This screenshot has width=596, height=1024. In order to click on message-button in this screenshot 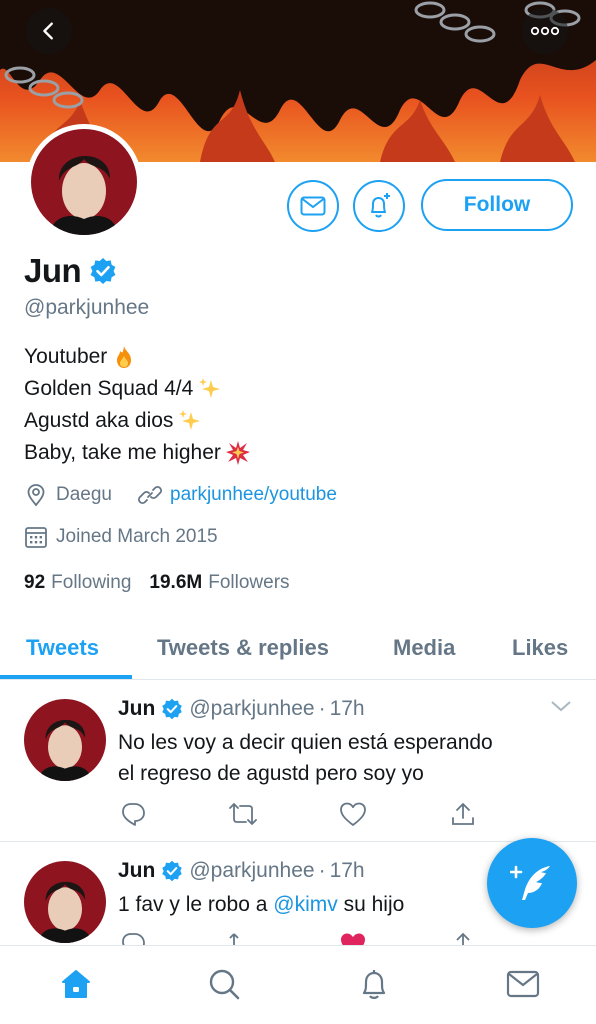, I will do `click(313, 206)`.